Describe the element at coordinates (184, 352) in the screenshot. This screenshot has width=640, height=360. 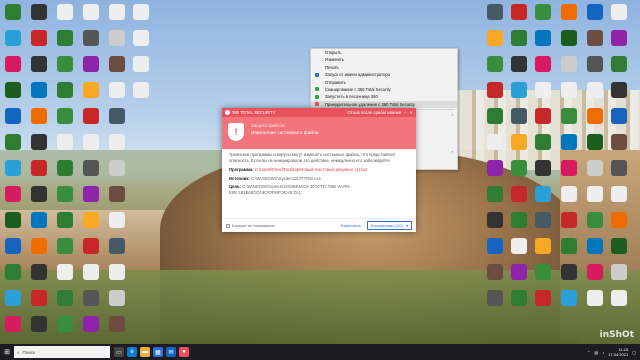
I see `360-taskbar-icon: ●` at that location.